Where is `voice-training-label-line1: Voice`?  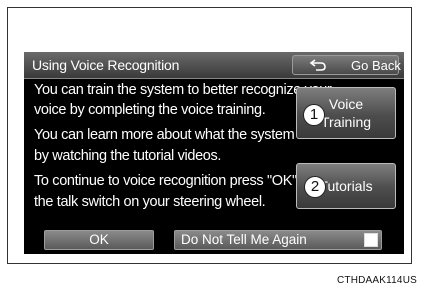 voice-training-label-line1: Voice is located at coordinates (346, 104).